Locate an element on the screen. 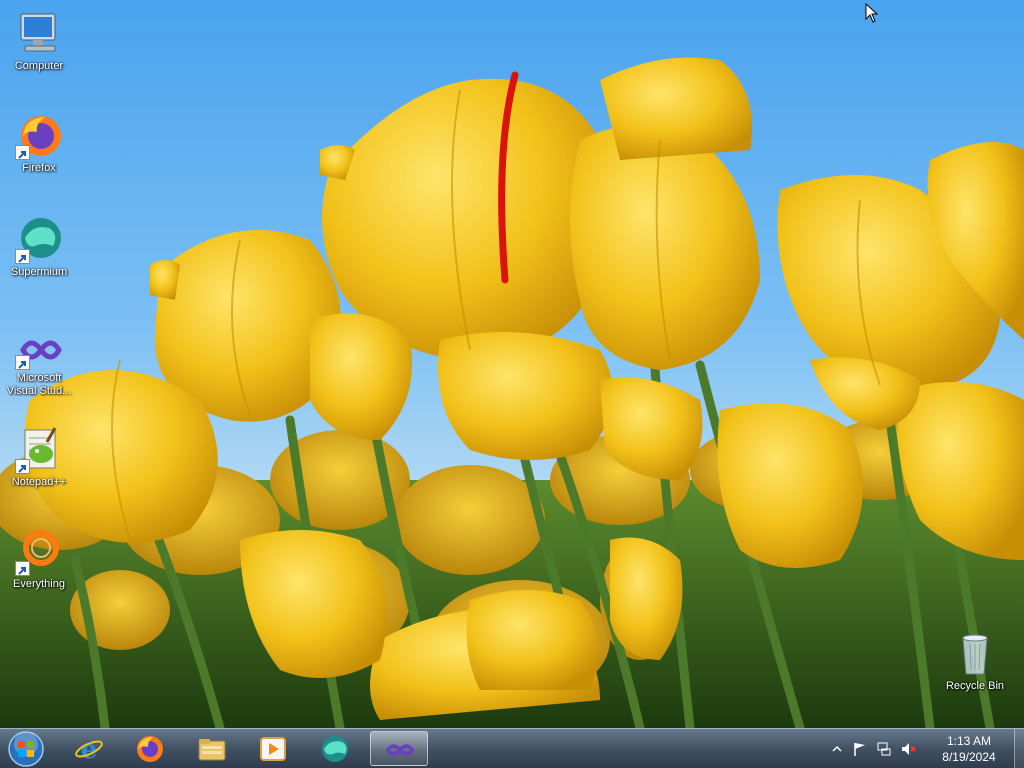 This screenshot has height=768, width=1024. internet-explorer-icon: e is located at coordinates (89, 749).